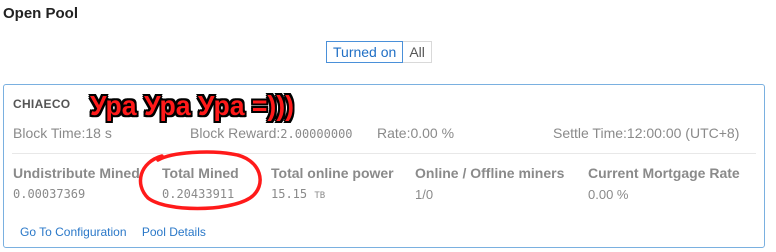 This screenshot has width=776, height=252. Describe the element at coordinates (590, 133) in the screenshot. I see `settle-time-label: Settle Time:` at that location.